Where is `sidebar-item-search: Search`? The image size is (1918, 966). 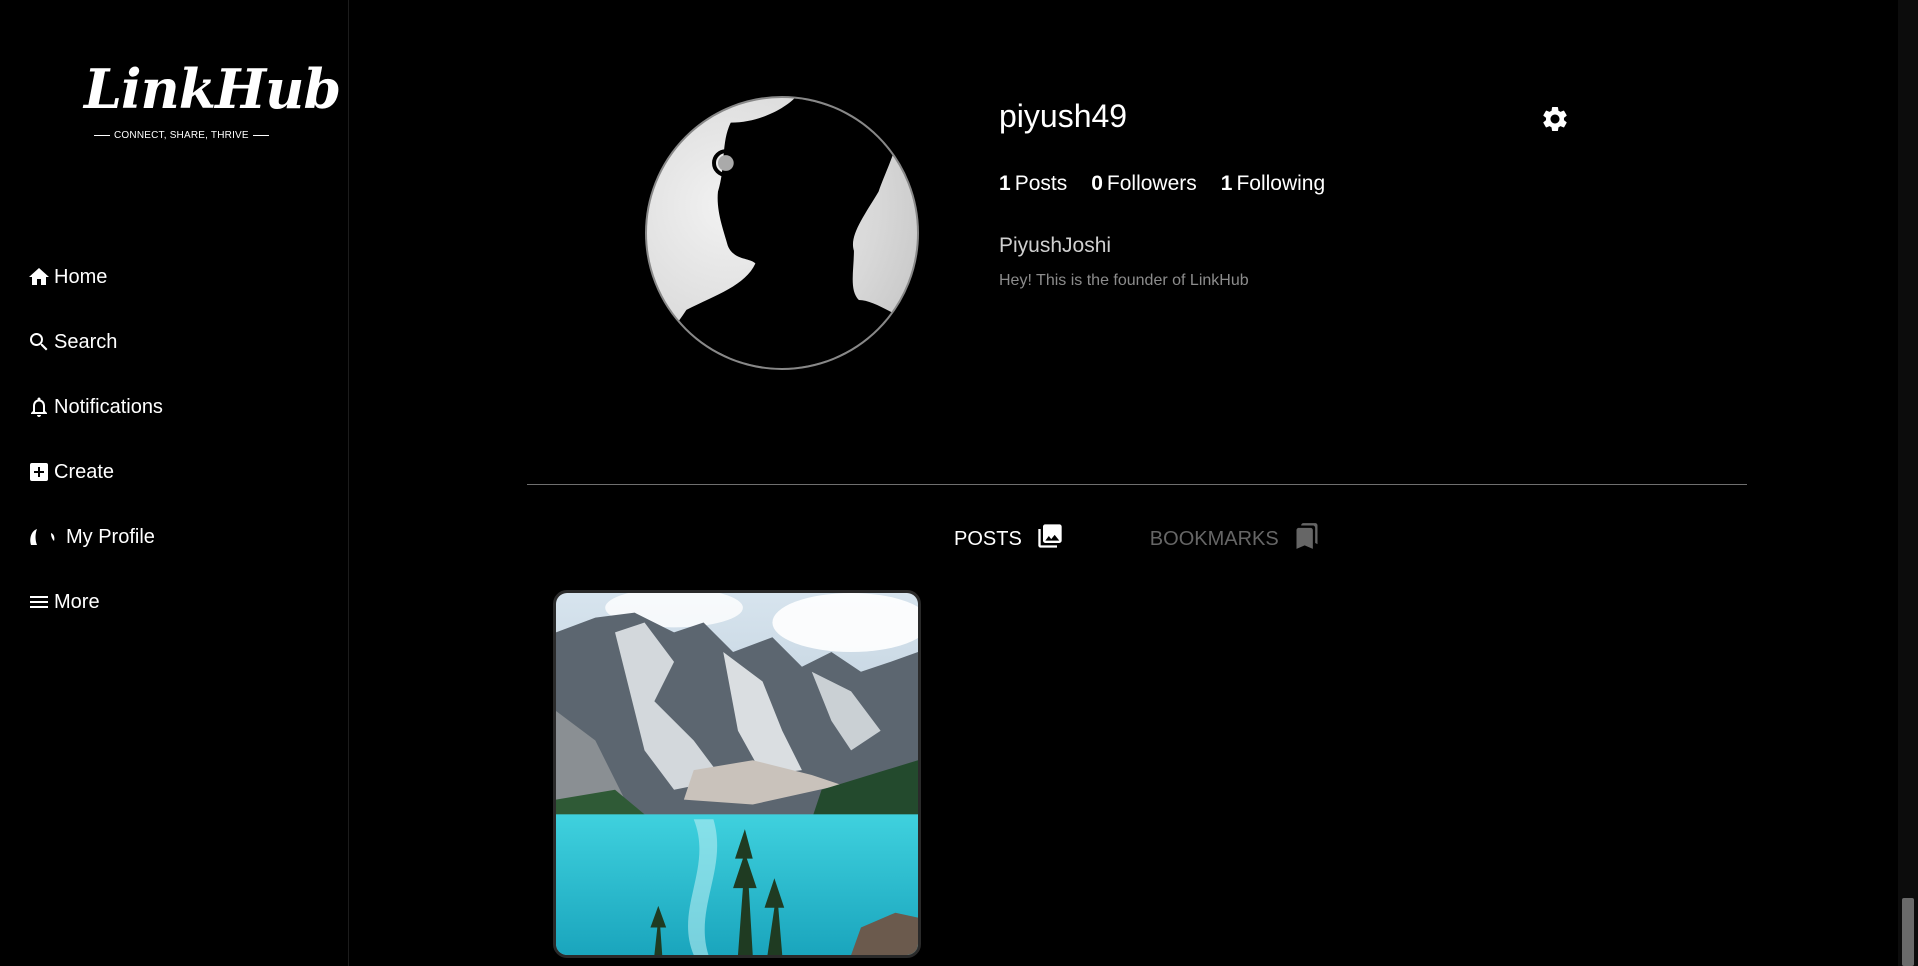
sidebar-item-search: Search is located at coordinates (94, 342).